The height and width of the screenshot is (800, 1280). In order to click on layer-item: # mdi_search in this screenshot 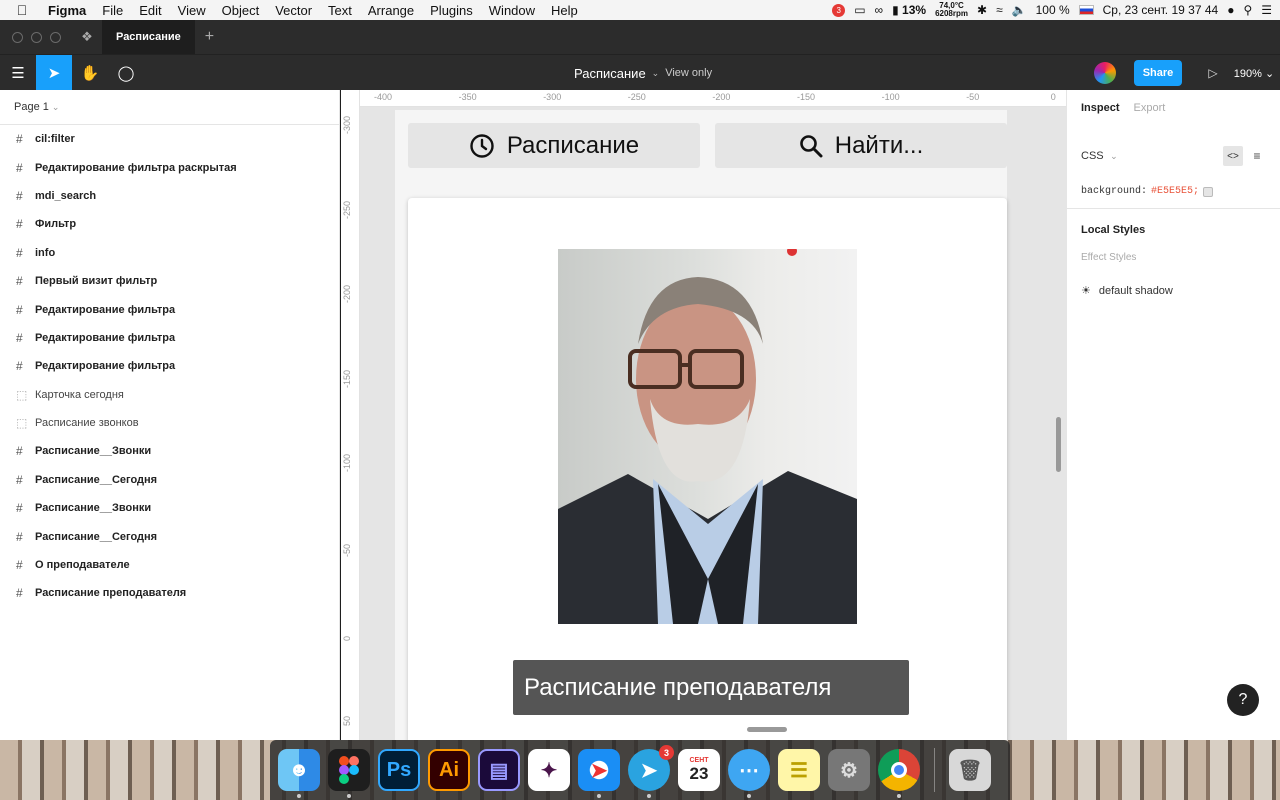, I will do `click(169, 196)`.